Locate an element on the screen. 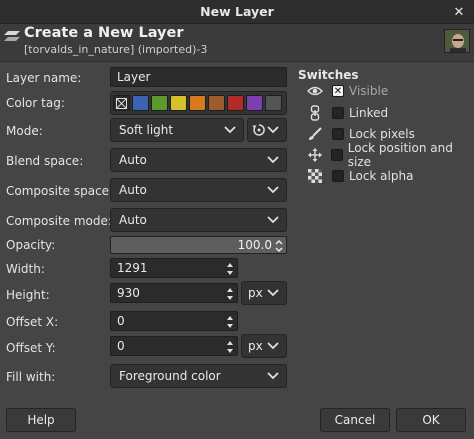 The height and width of the screenshot is (439, 474). mode-label: Mode: is located at coordinates (24, 131).